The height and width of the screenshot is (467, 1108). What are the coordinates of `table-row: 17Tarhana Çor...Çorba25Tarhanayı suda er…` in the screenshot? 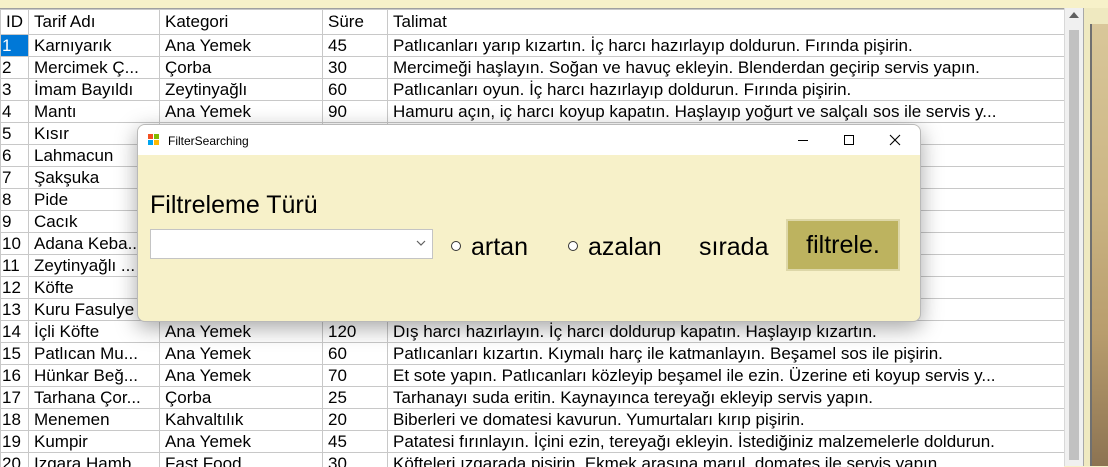 It's located at (533, 398).